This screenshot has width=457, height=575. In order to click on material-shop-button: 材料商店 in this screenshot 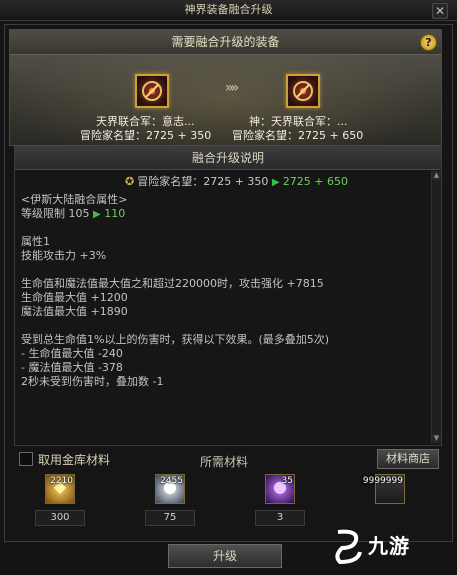, I will do `click(408, 459)`.